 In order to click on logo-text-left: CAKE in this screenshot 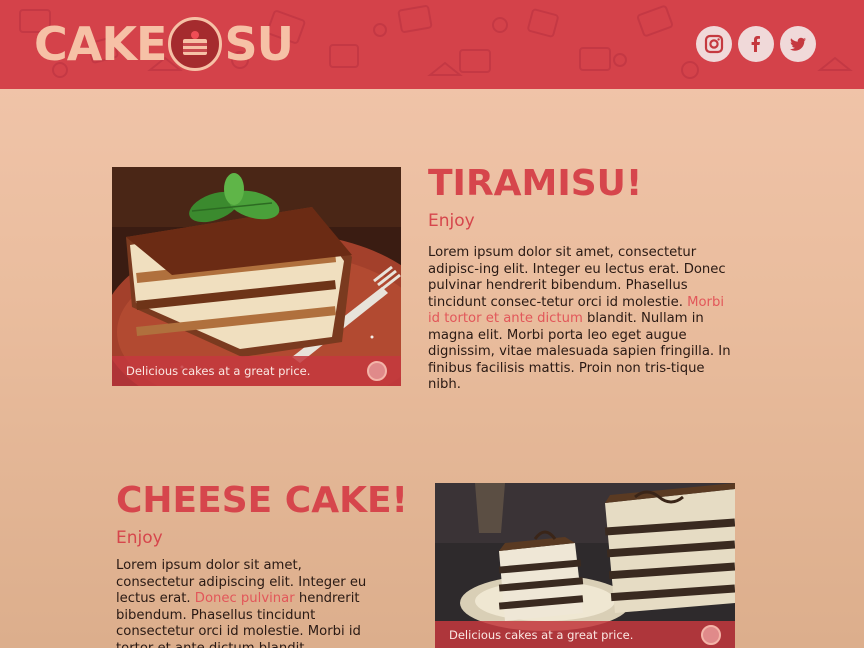, I will do `click(100, 44)`.